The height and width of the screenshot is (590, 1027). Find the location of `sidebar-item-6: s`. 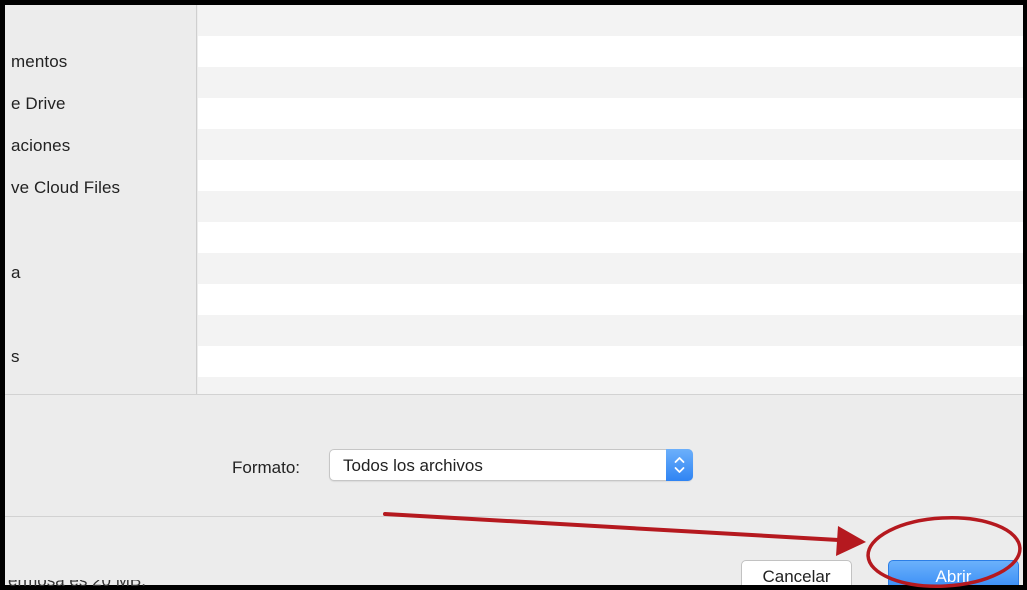

sidebar-item-6: s is located at coordinates (15, 357).